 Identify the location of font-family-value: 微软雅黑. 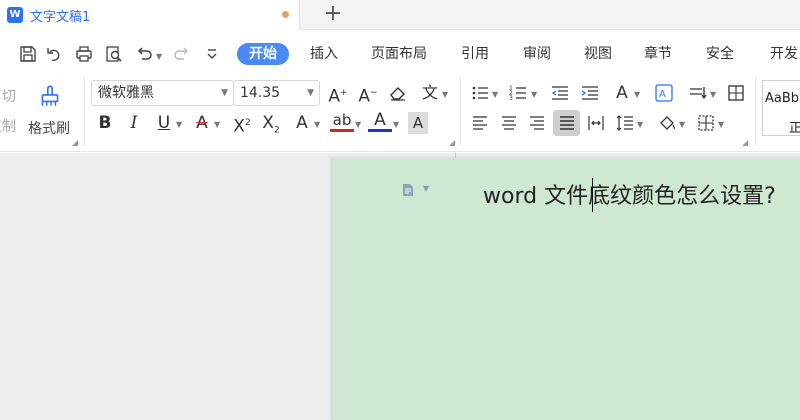
(126, 93).